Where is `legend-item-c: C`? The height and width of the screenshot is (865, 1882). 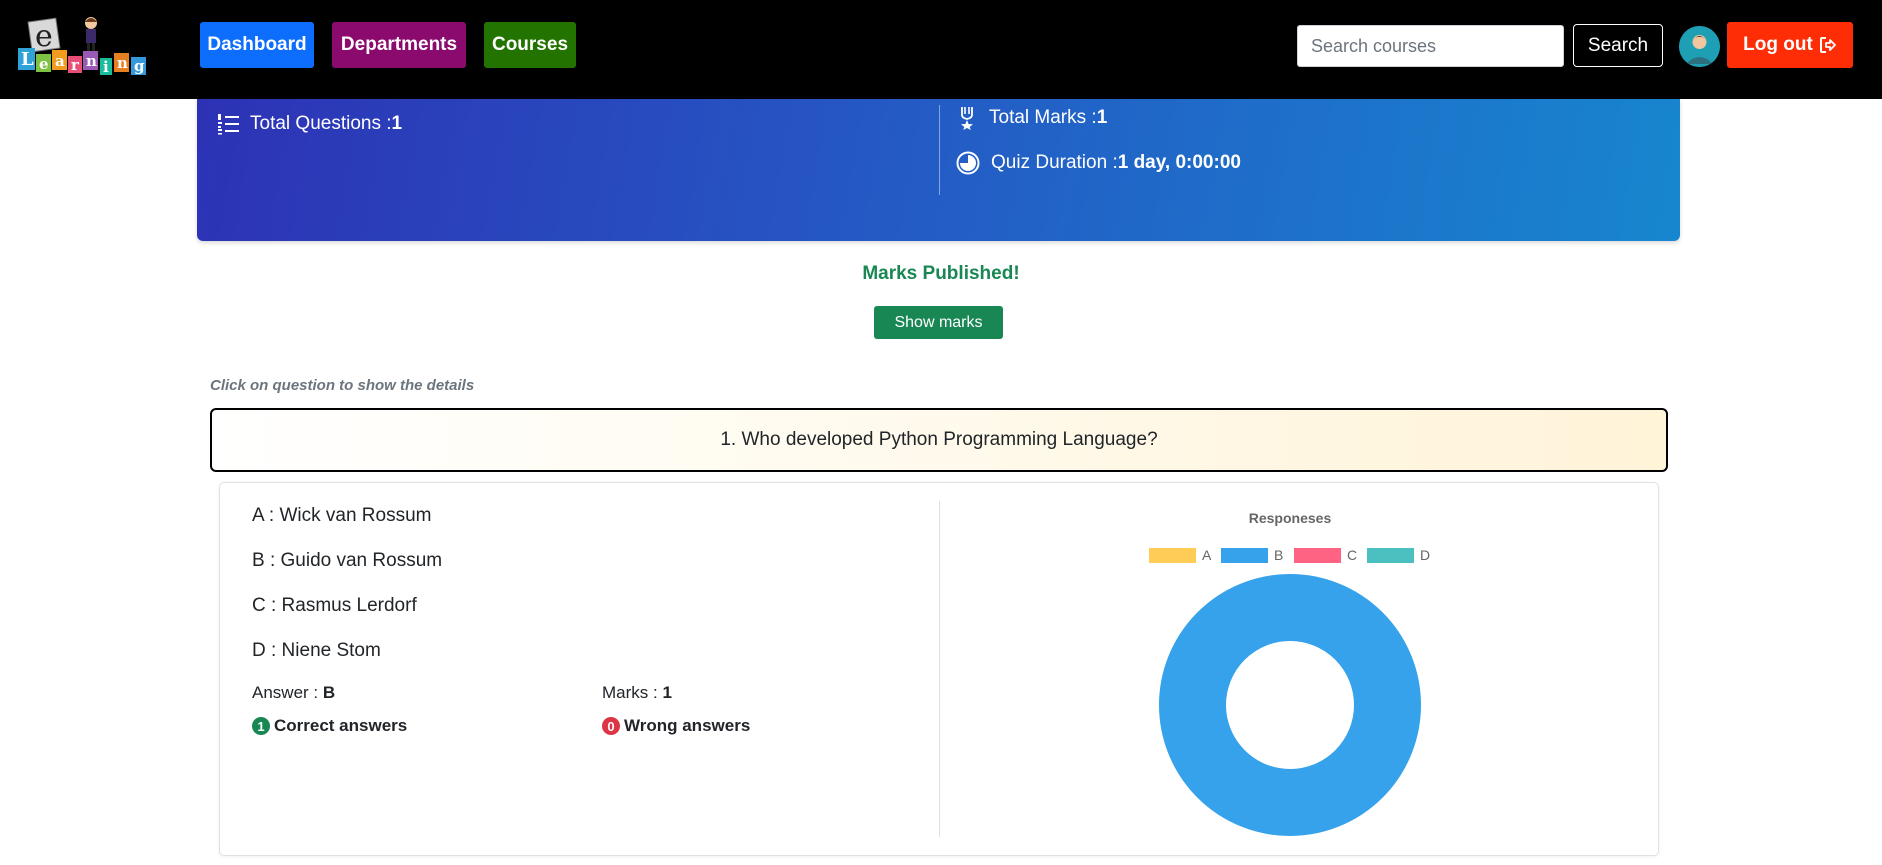
legend-item-c: C is located at coordinates (1325, 555).